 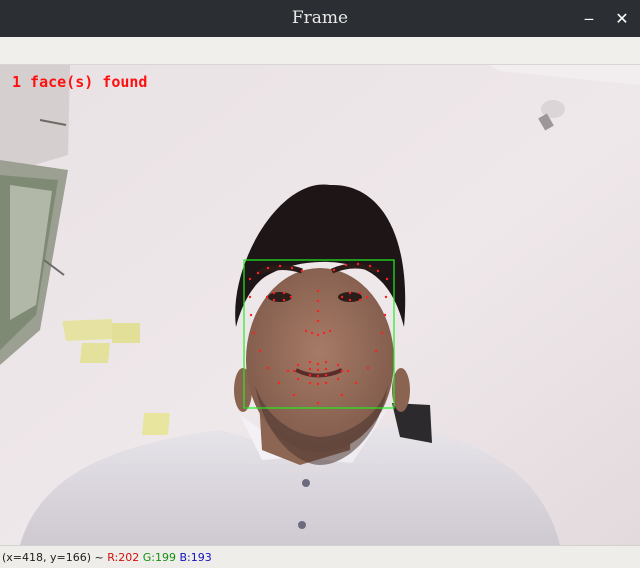 I want to click on face-count-label: 1 face(s) found, so click(x=80, y=82).